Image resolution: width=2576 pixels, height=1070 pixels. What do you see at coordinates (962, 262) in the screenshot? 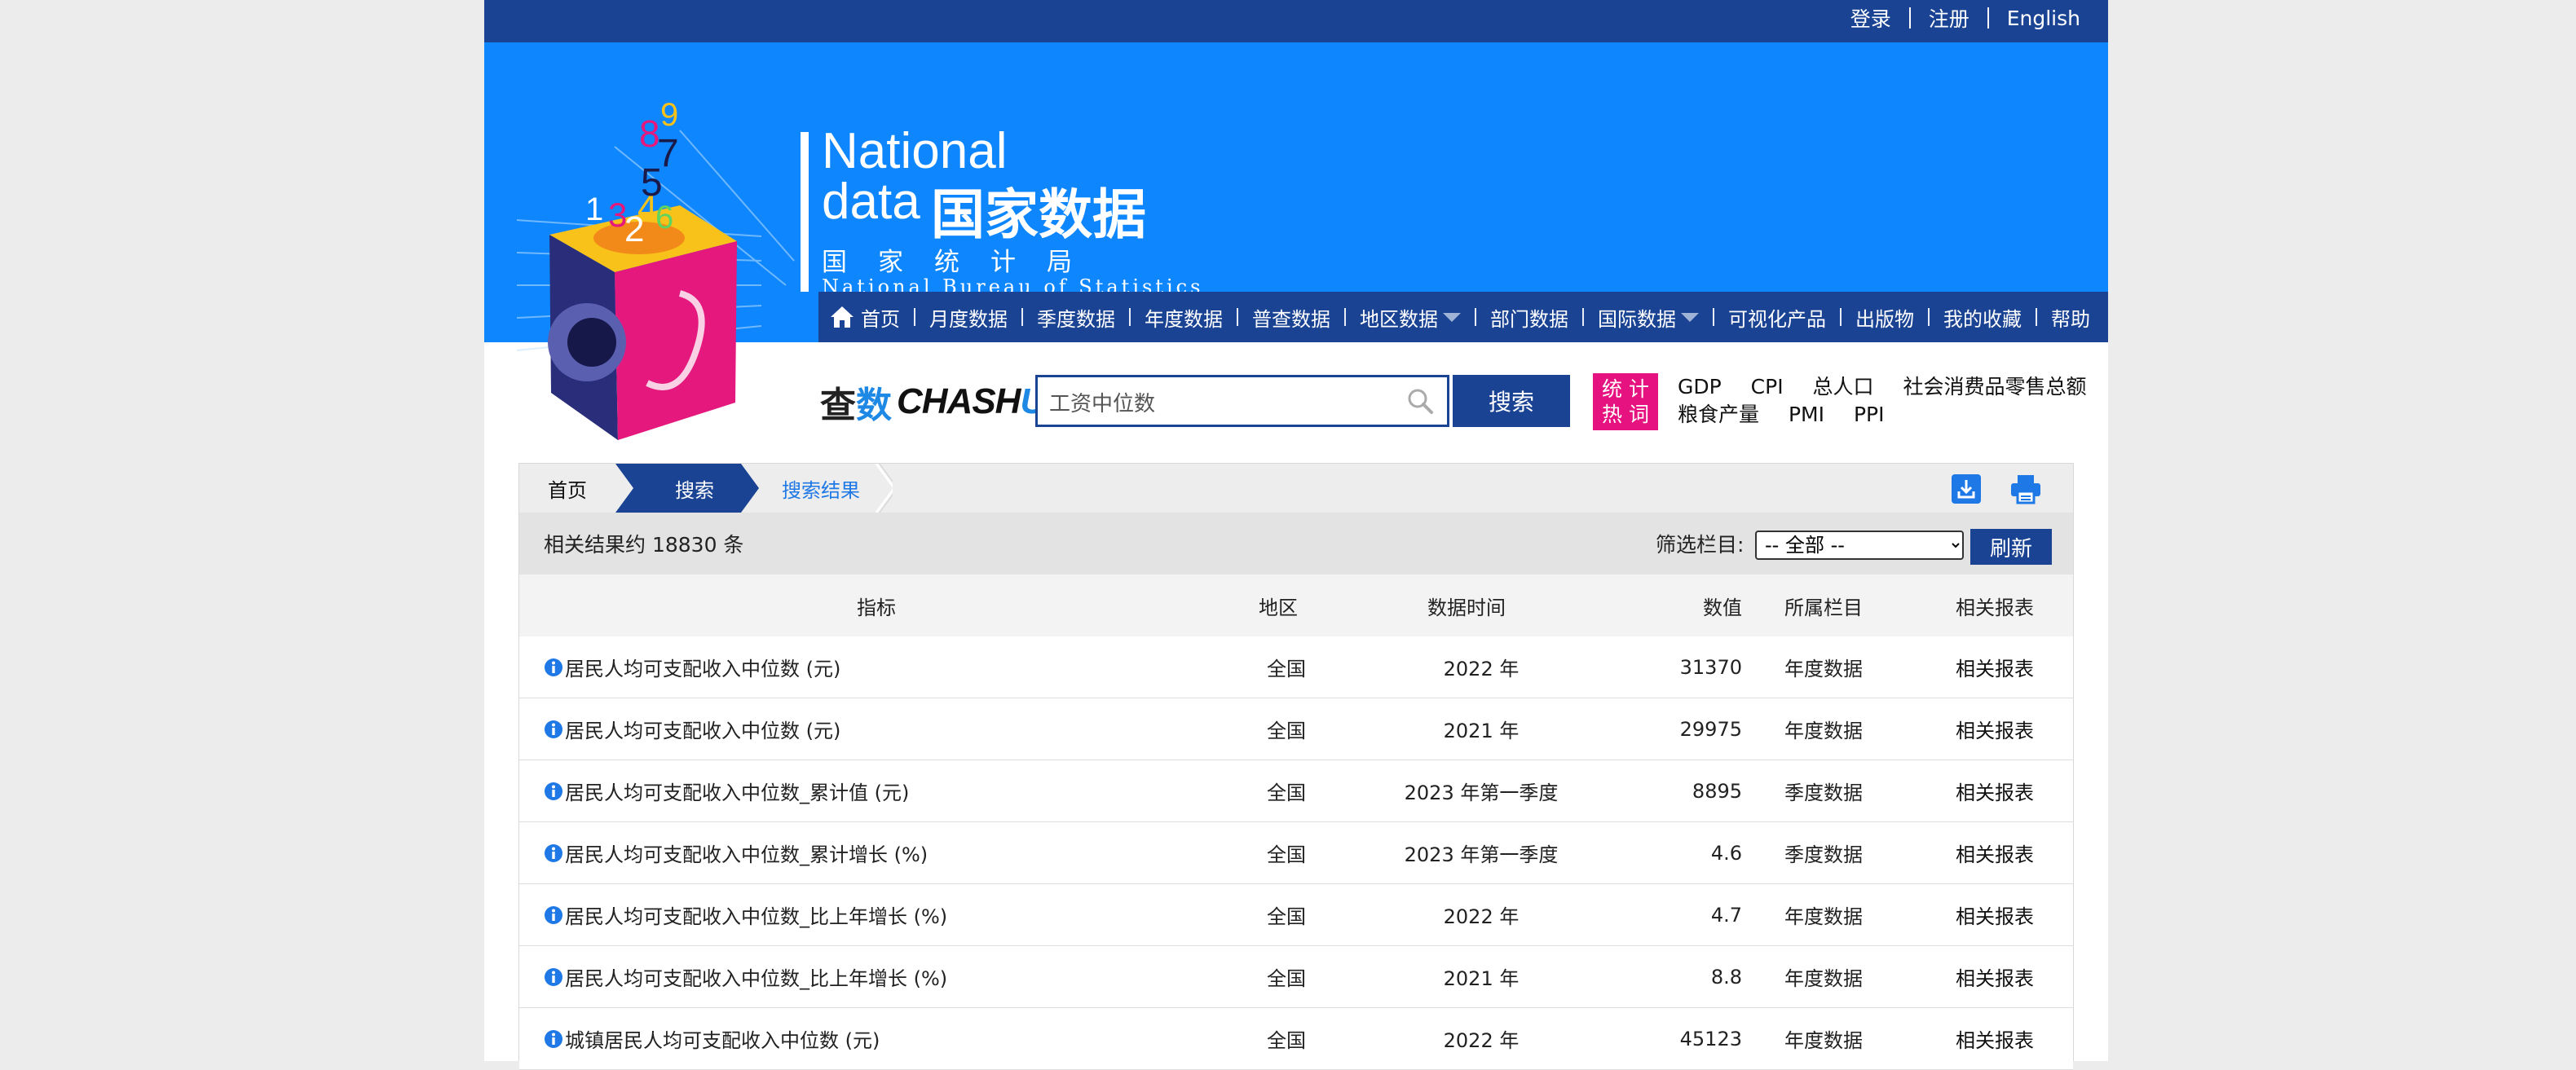
I see `bureau-name-cn: 国家统计局` at bounding box center [962, 262].